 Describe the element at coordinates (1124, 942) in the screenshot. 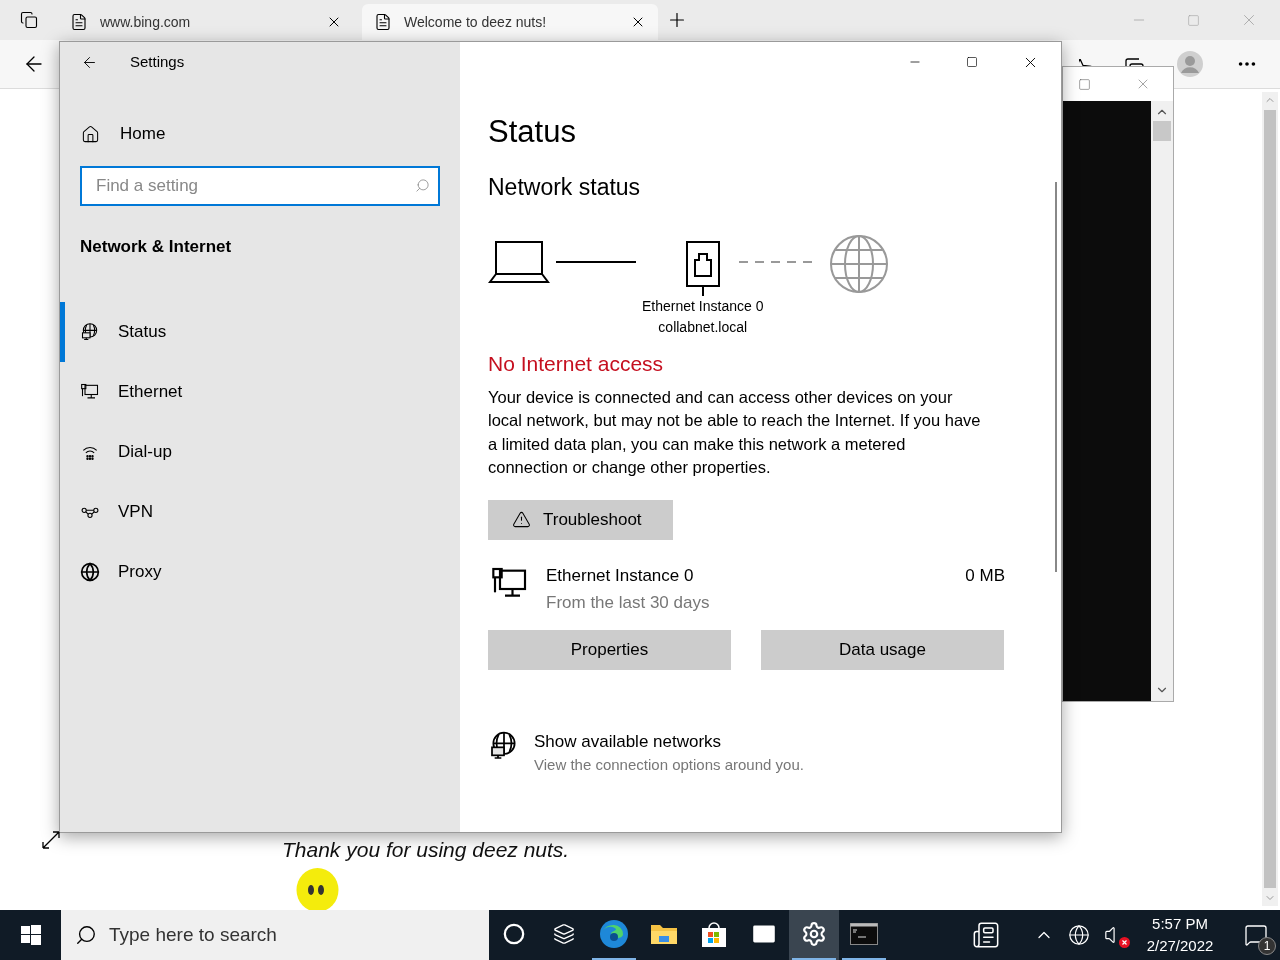

I see `muted-badge-icon` at that location.